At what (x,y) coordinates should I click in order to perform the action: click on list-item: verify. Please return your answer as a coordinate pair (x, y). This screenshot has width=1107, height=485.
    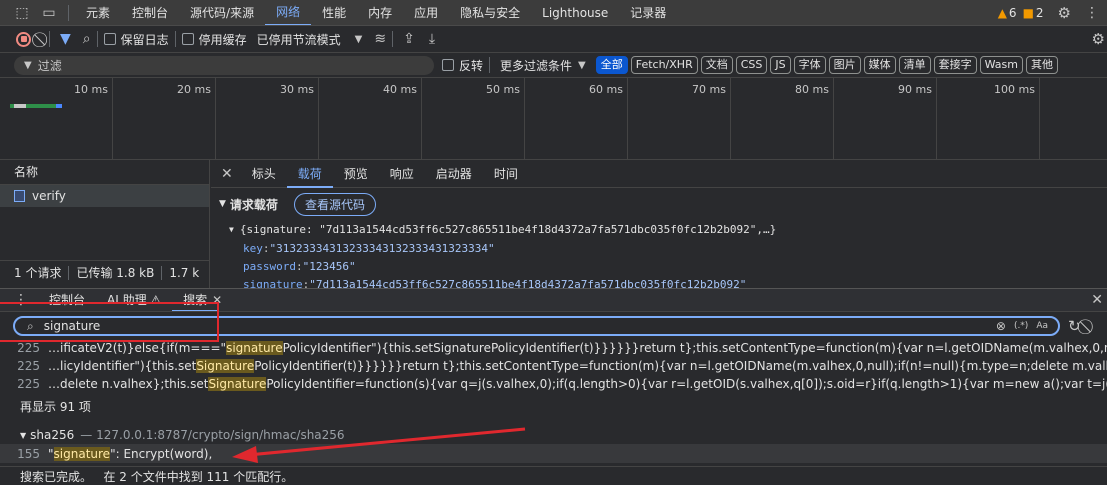
    Looking at the image, I should click on (104, 196).